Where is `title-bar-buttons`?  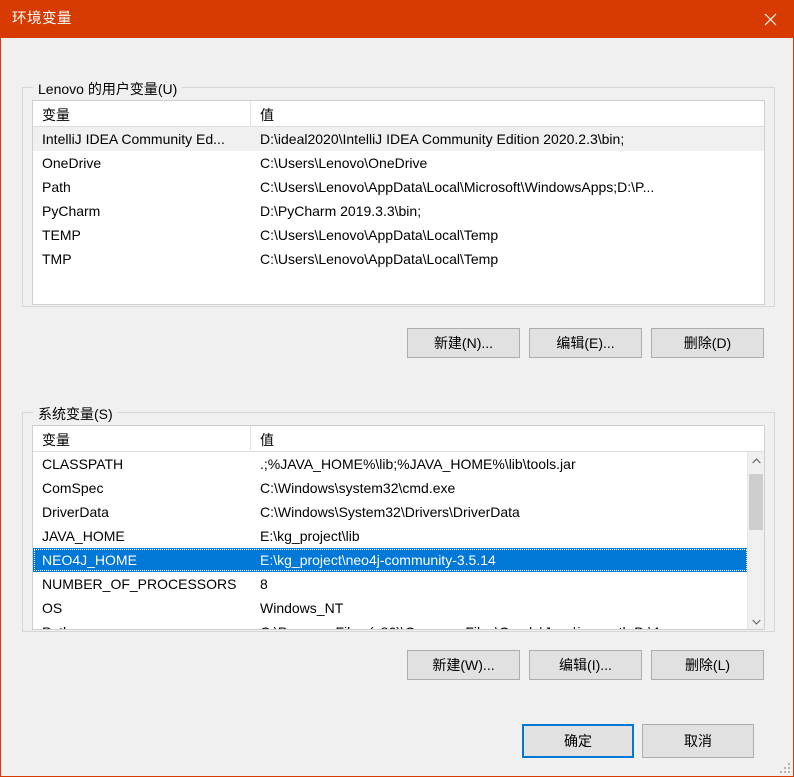
title-bar-buttons is located at coordinates (770, 19).